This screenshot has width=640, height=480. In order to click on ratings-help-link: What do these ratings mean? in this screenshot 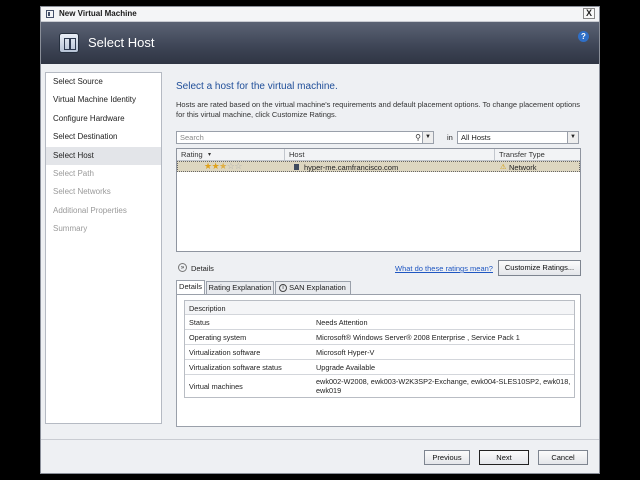, I will do `click(444, 268)`.